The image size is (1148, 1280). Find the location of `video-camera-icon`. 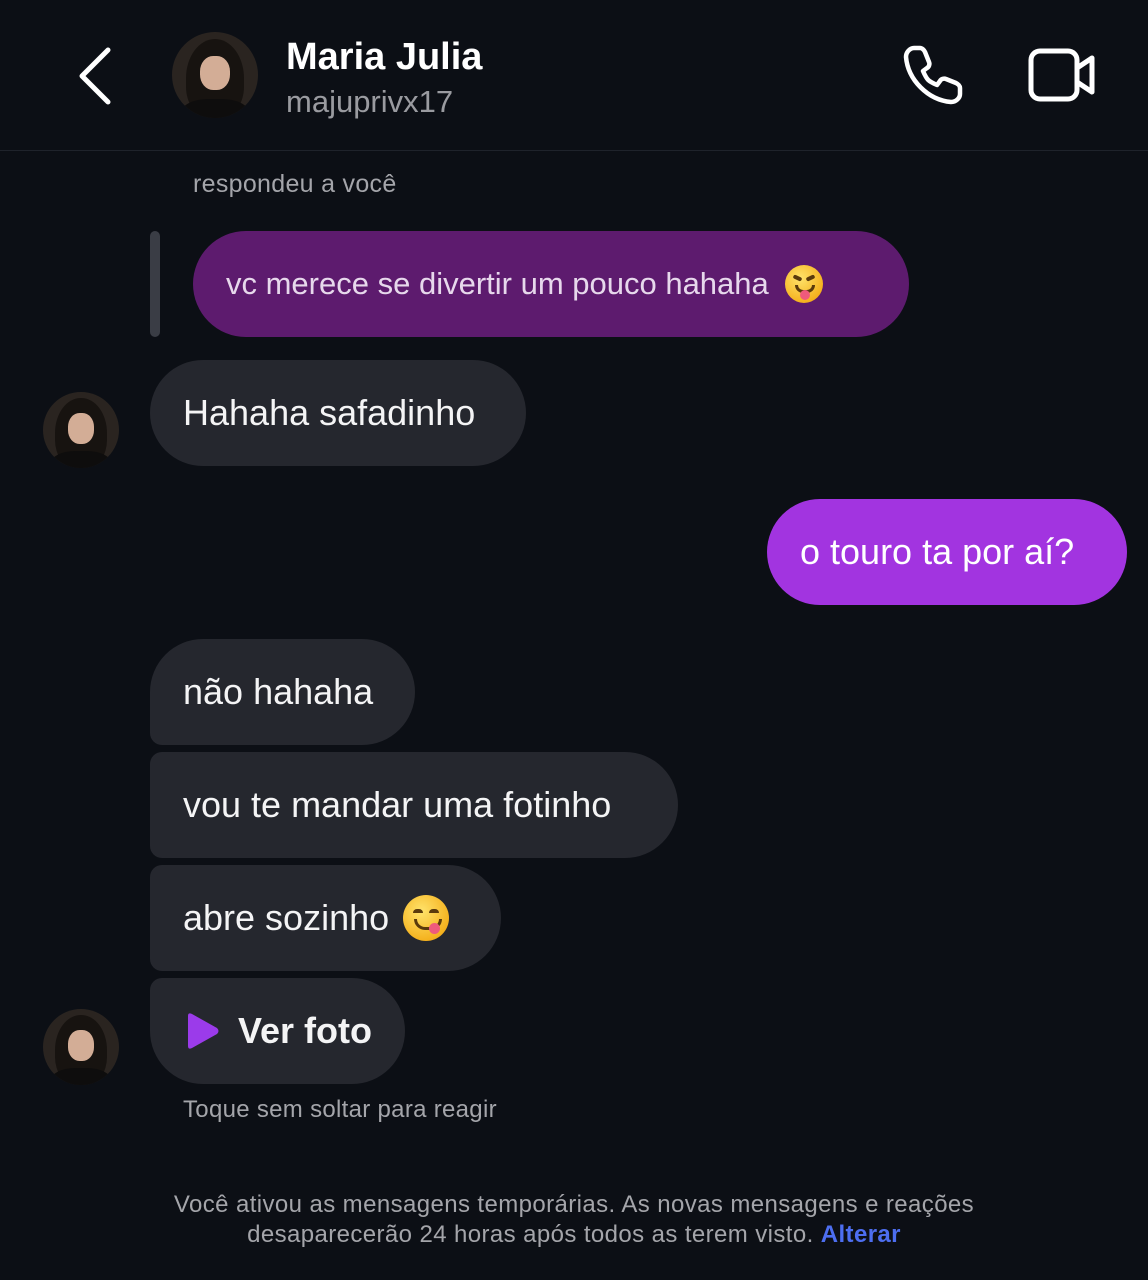

video-camera-icon is located at coordinates (1061, 75).